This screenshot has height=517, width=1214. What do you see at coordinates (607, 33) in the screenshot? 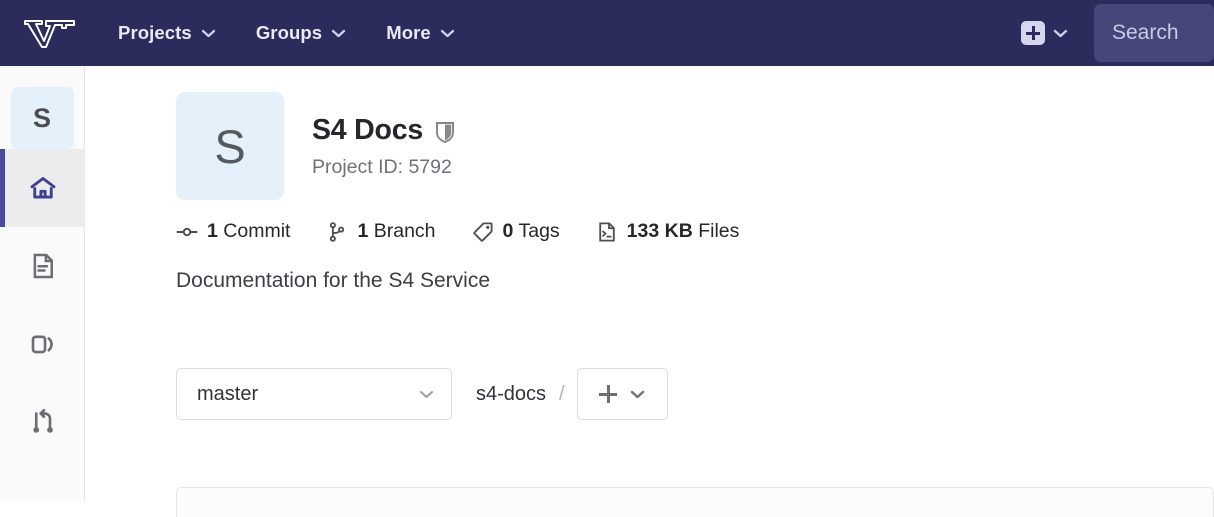
I see `top-navbar: Projects Groups More Search` at bounding box center [607, 33].